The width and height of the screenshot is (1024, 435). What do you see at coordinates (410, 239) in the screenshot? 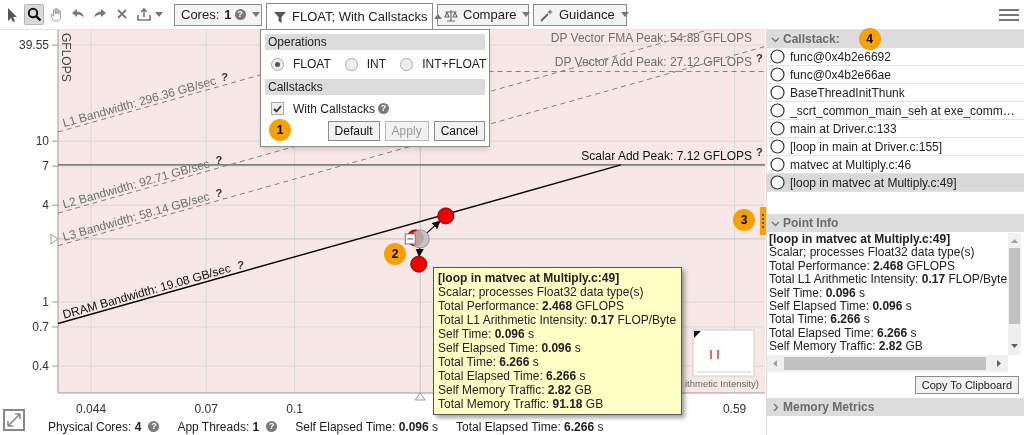
I see `collapse-icon` at bounding box center [410, 239].